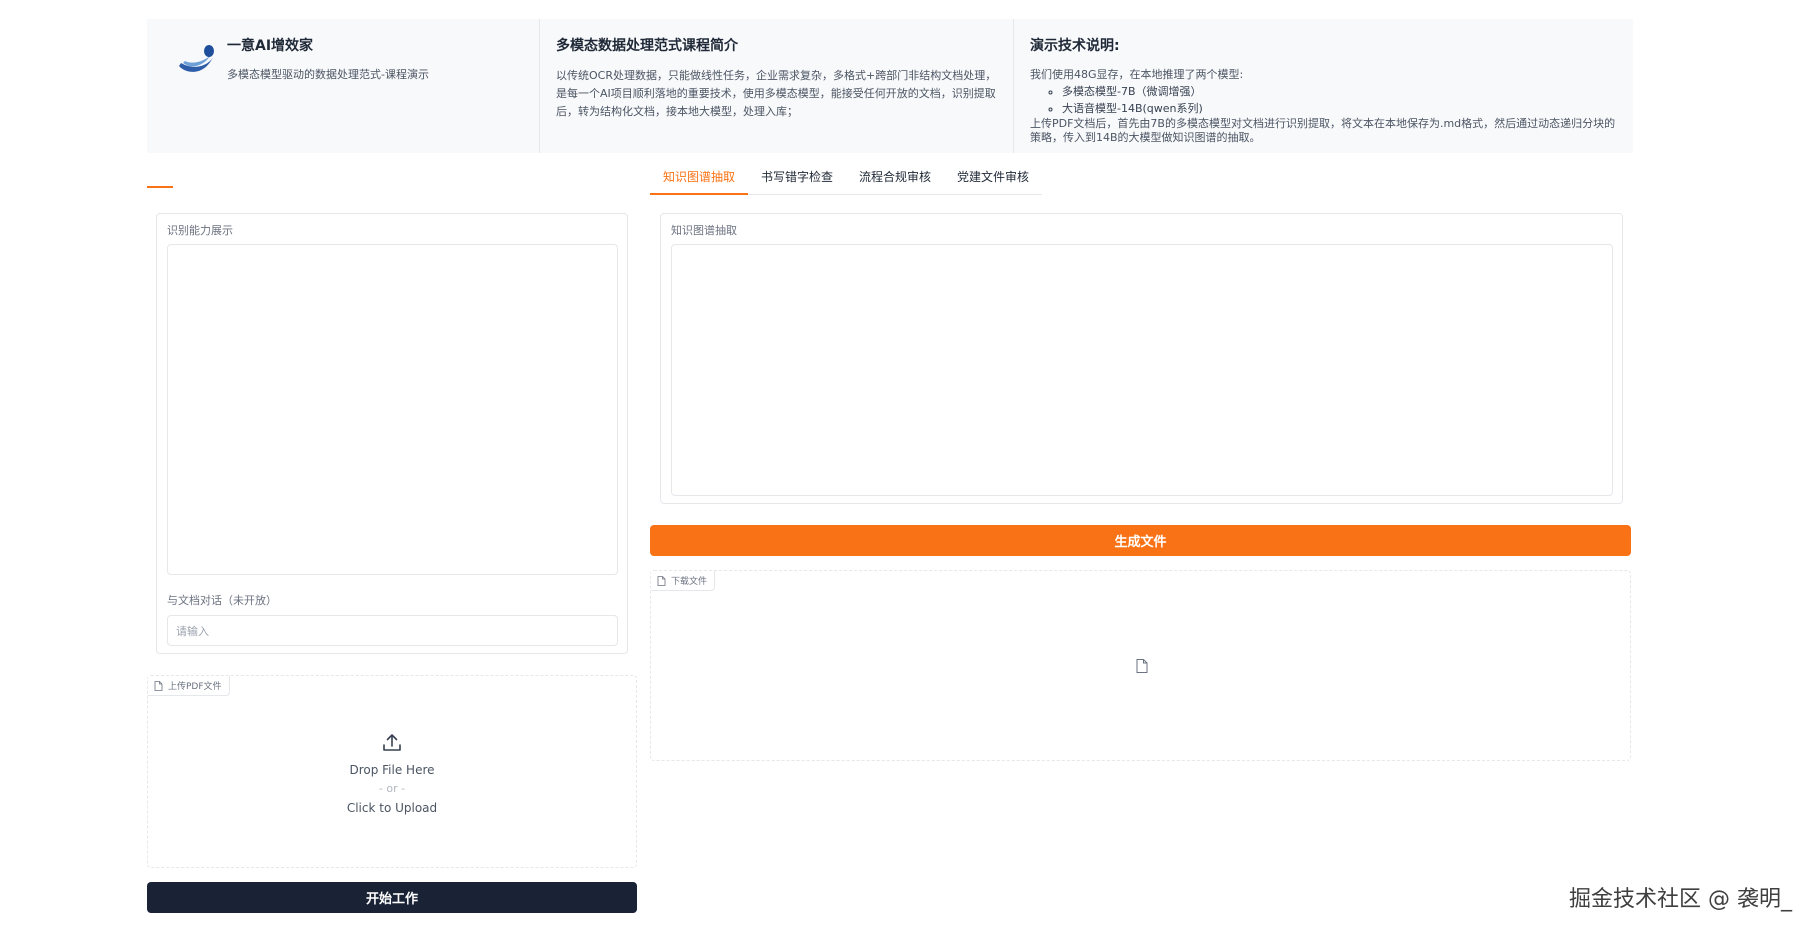 The image size is (1815, 938). Describe the element at coordinates (647, 46) in the screenshot. I see `course-title: 多模态数据处理范式课程简介` at that location.